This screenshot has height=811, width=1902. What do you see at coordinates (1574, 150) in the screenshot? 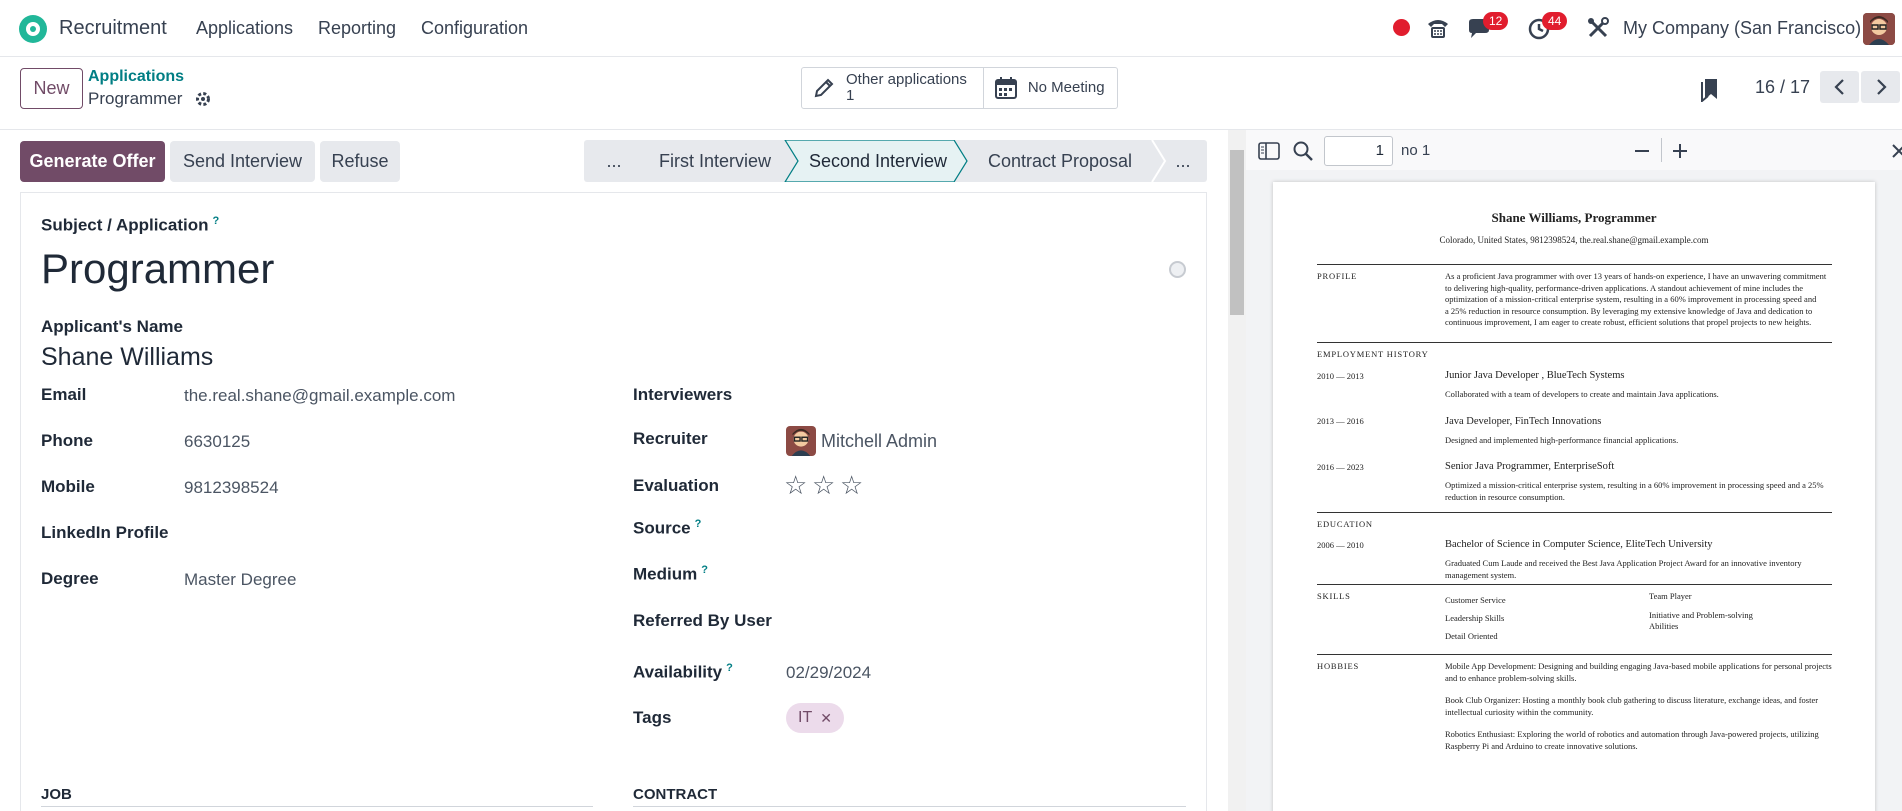
I see `pdf-toolbar: 1 no 1` at bounding box center [1574, 150].